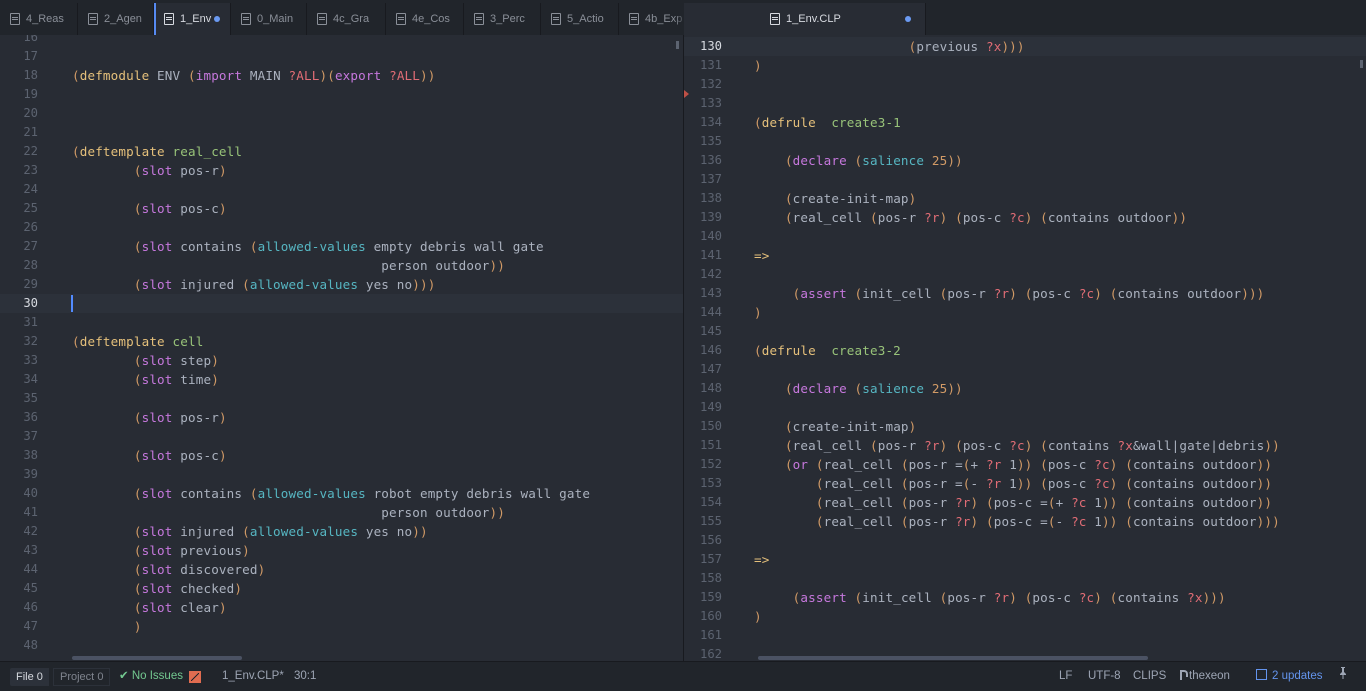 The width and height of the screenshot is (1366, 691). Describe the element at coordinates (39, 19) in the screenshot. I see `tab-4-reas: 4_Reas` at that location.